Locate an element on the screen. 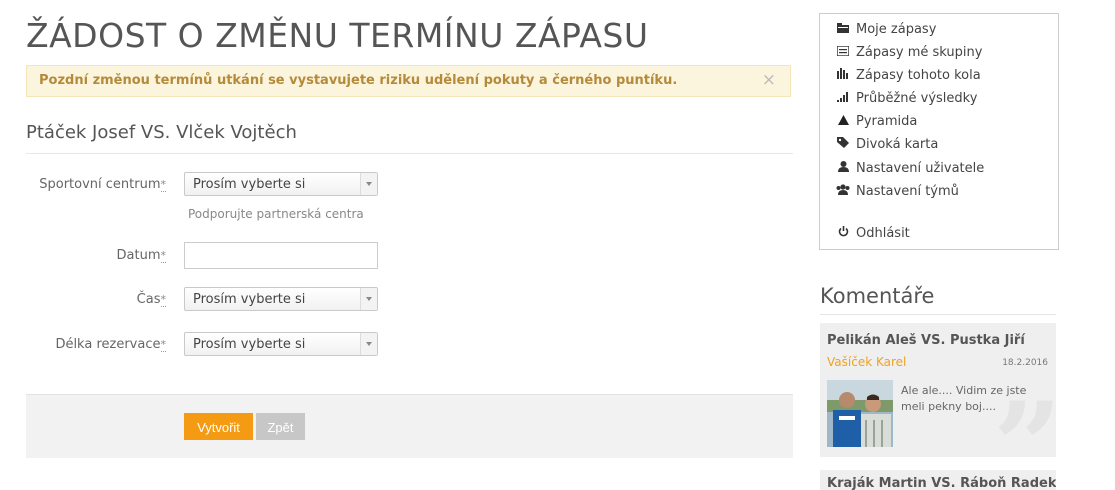 Image resolution: width=1115 pixels, height=490 pixels. bar-chart-icon is located at coordinates (843, 75).